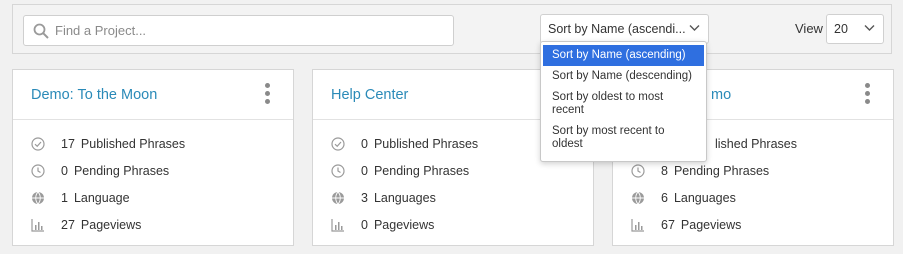 Image resolution: width=903 pixels, height=254 pixels. What do you see at coordinates (369, 95) in the screenshot?
I see `project-title: Help Center` at bounding box center [369, 95].